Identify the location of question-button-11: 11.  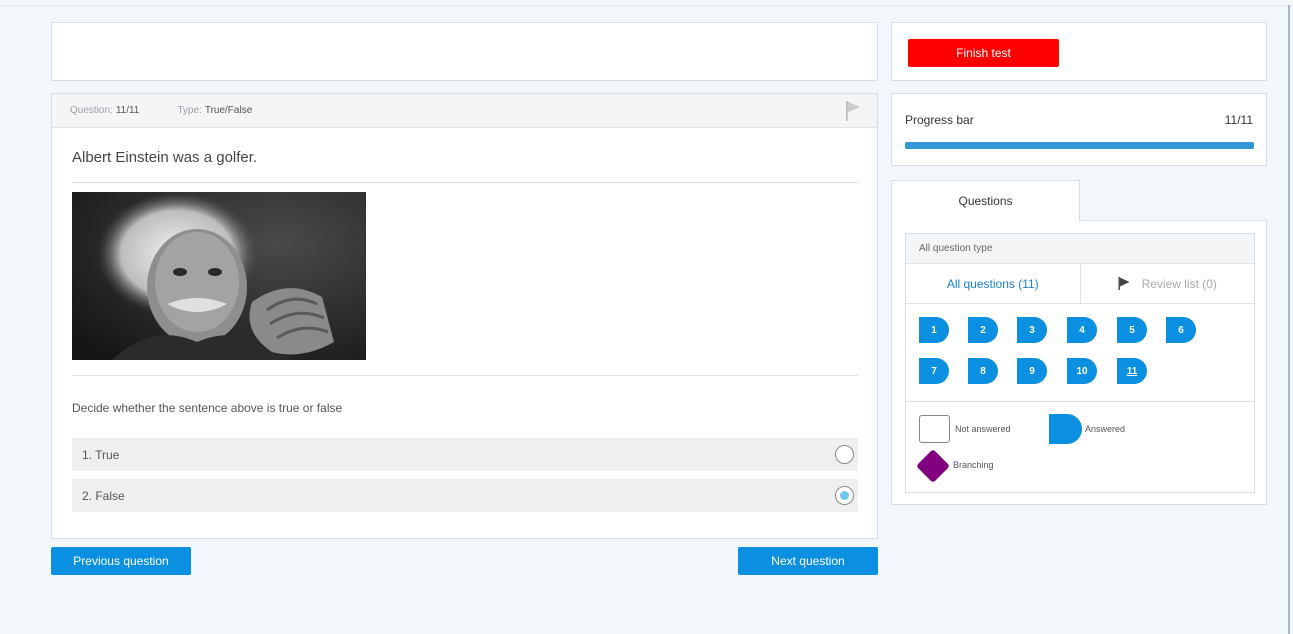
(1132, 371).